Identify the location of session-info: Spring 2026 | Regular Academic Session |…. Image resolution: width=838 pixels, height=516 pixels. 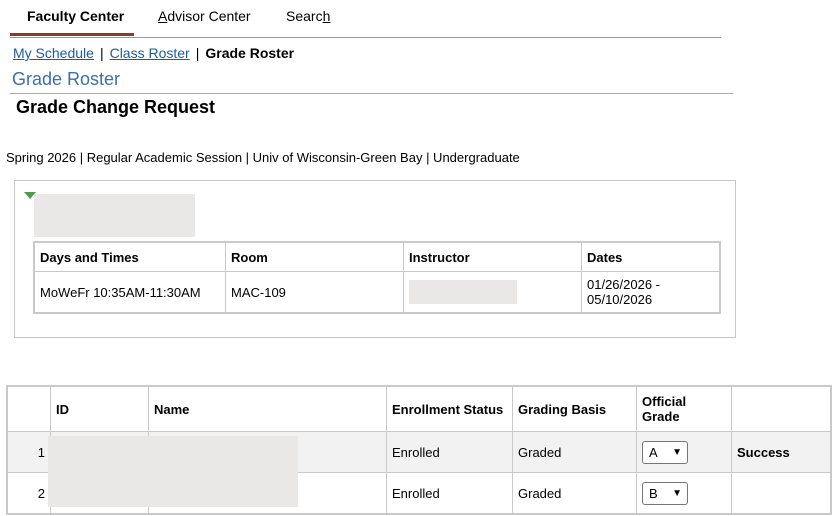
(263, 157).